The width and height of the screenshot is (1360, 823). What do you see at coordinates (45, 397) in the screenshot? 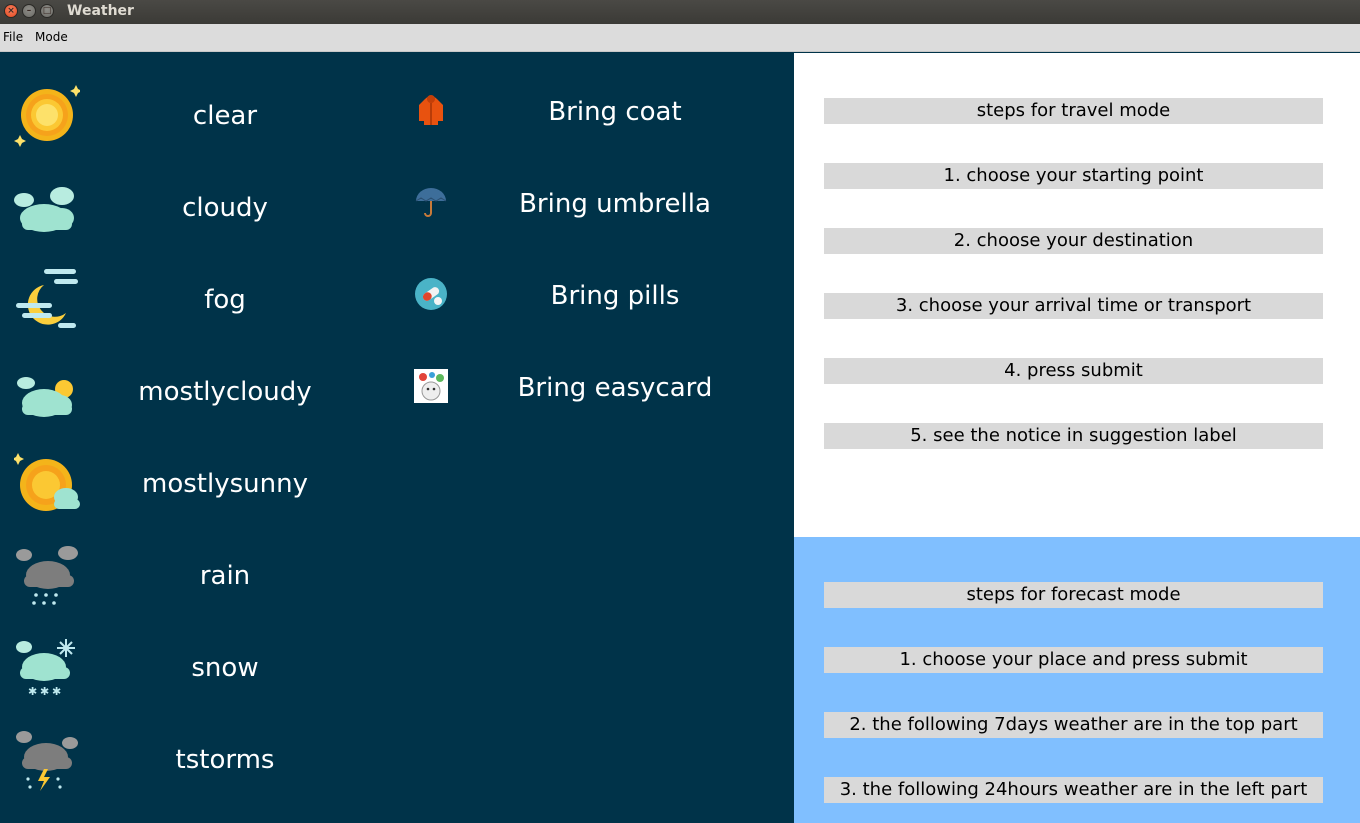
I see `mostly-cloudy-icon` at bounding box center [45, 397].